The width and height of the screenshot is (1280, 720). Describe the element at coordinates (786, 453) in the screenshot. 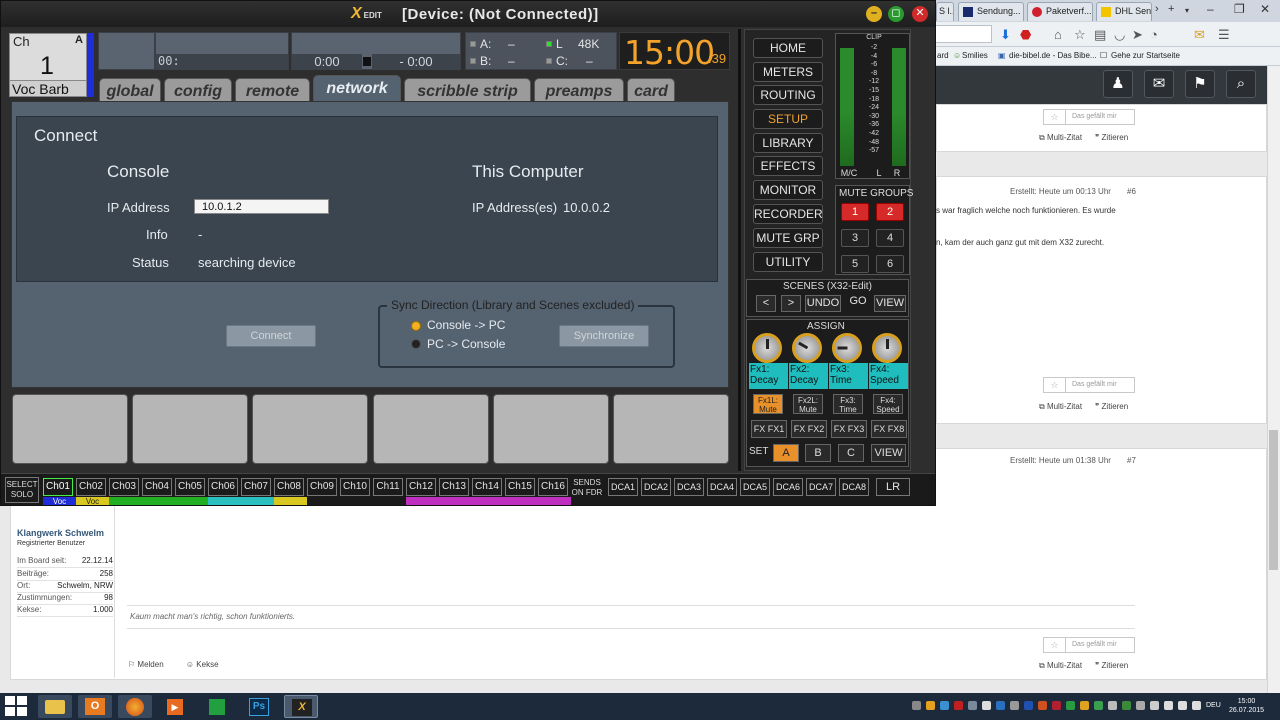

I see `set-a-button: A` at that location.